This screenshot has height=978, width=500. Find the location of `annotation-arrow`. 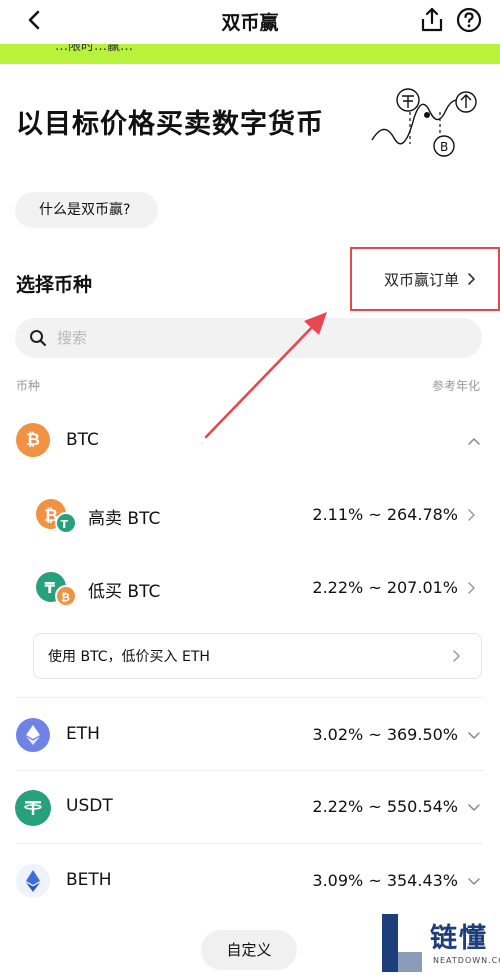

annotation-arrow is located at coordinates (265, 375).